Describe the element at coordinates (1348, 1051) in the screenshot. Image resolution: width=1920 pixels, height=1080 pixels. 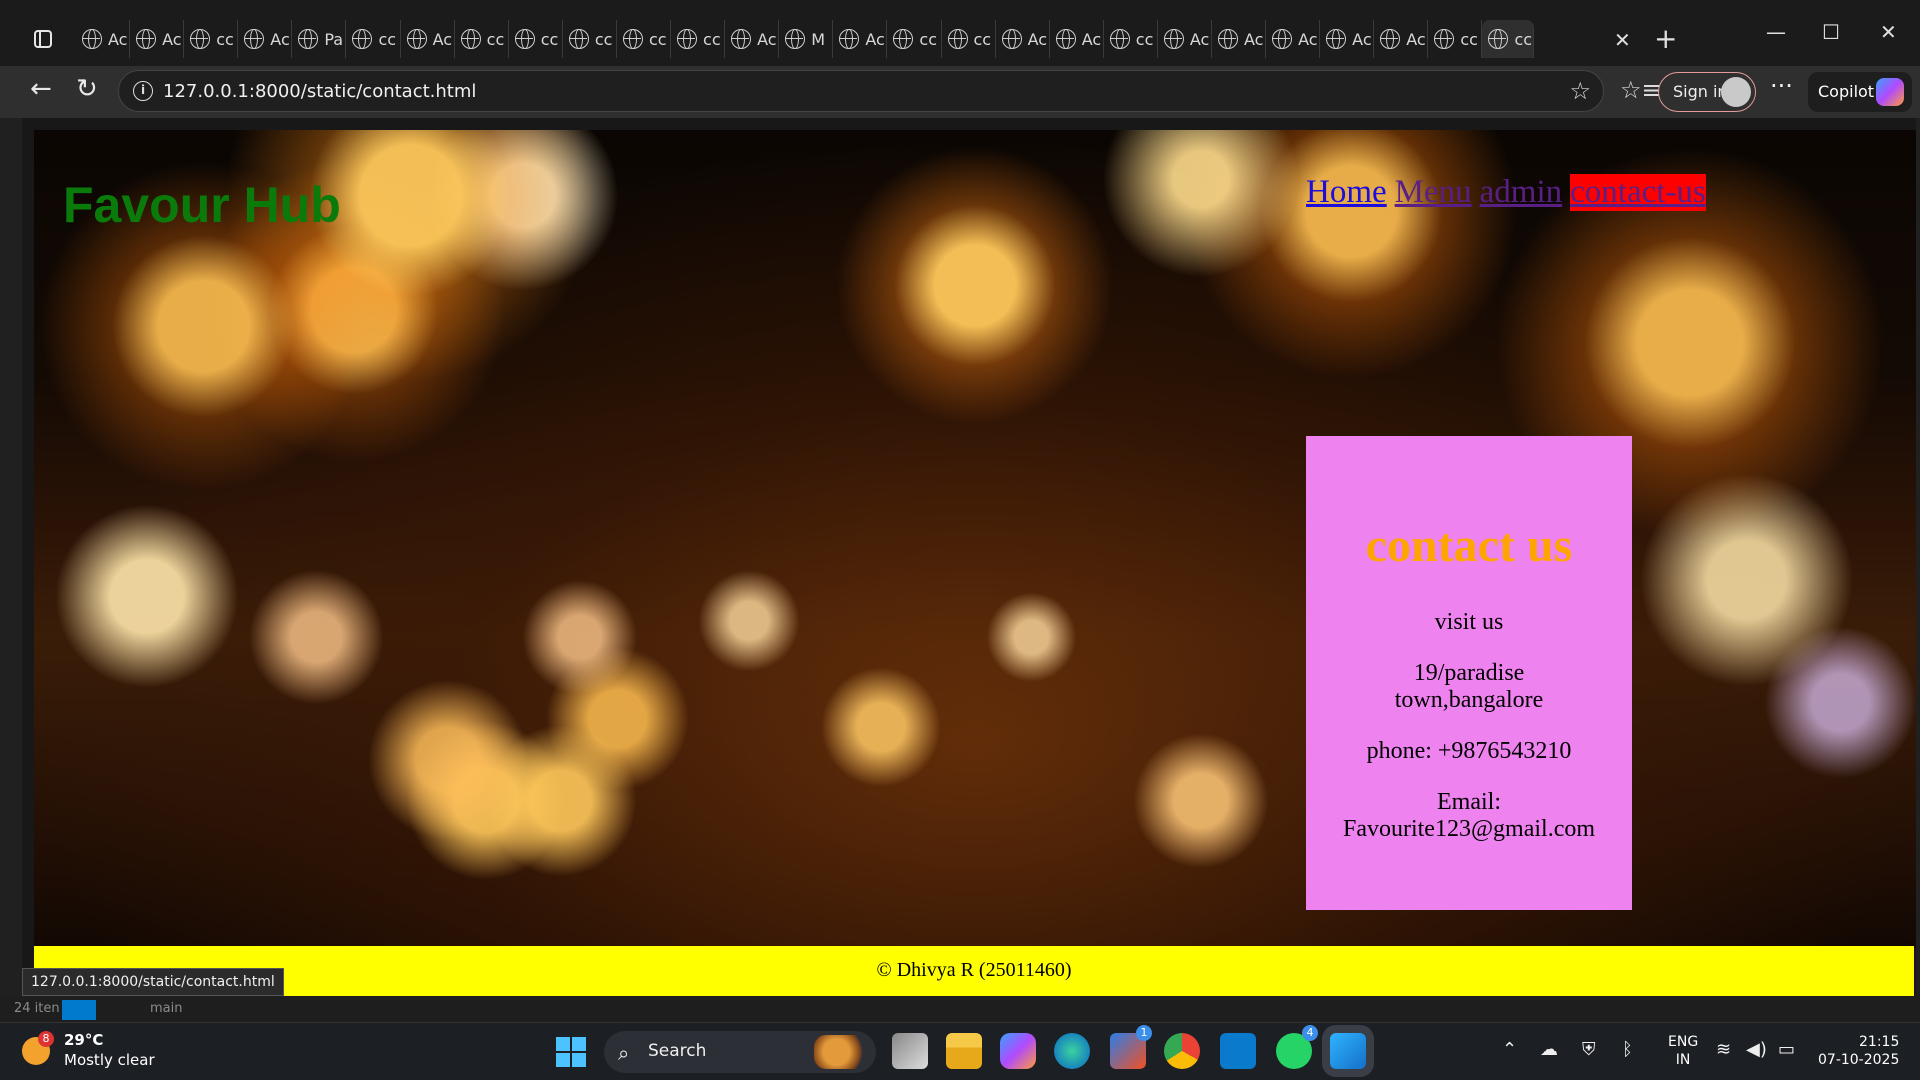
I see `photos-app-icon` at that location.